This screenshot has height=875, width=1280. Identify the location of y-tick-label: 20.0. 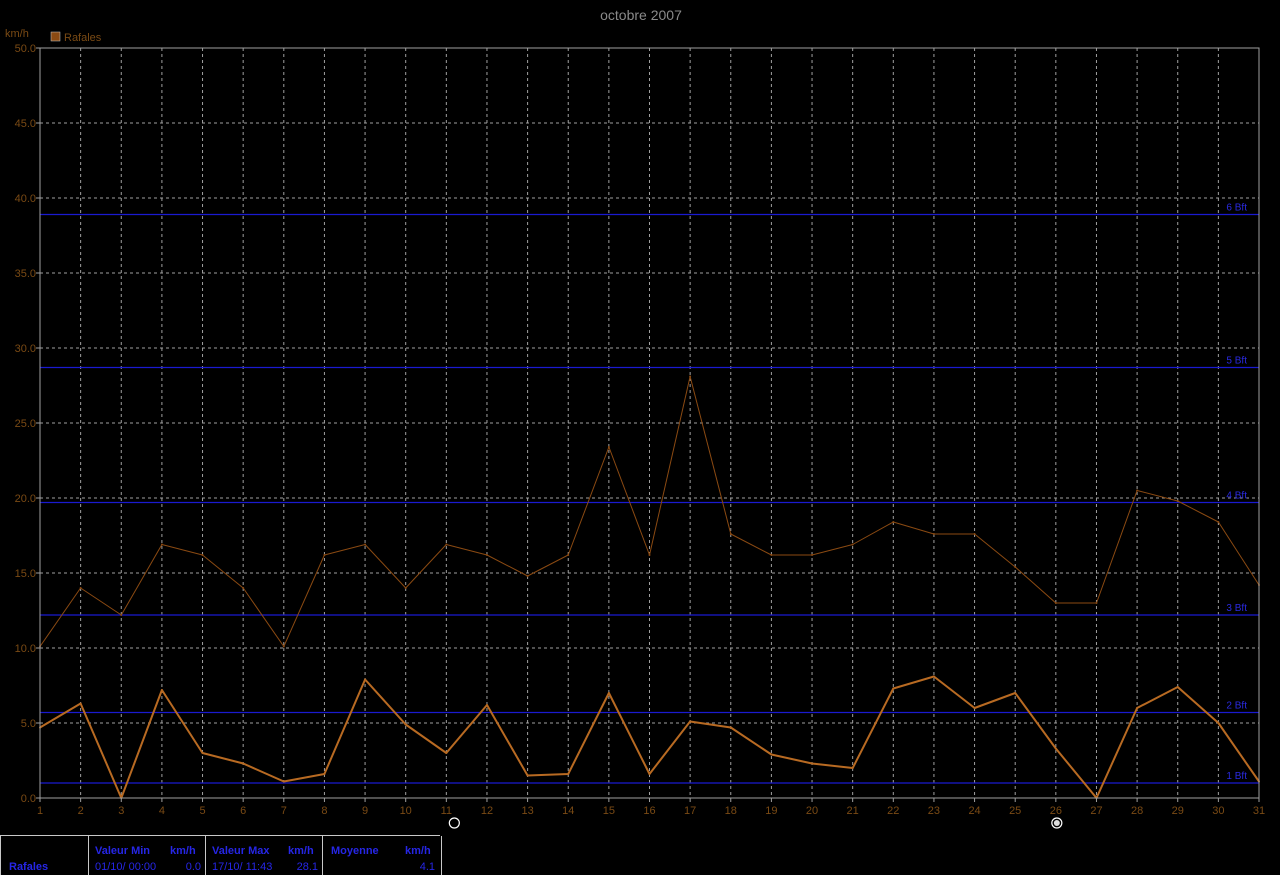
(25, 499).